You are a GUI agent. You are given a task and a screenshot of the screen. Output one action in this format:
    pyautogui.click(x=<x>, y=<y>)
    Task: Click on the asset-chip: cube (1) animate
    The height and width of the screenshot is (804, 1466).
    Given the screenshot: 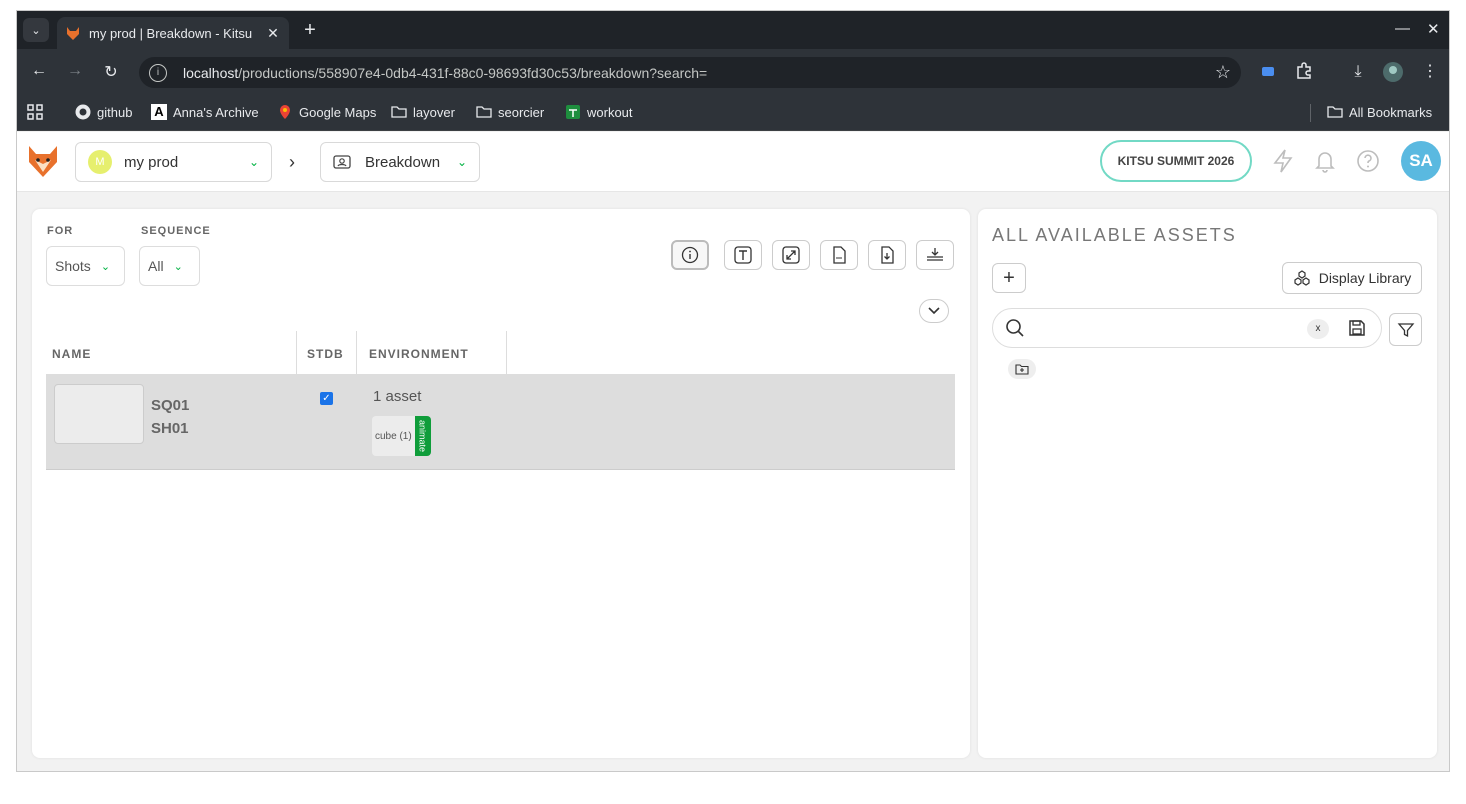 What is the action you would take?
    pyautogui.click(x=401, y=436)
    